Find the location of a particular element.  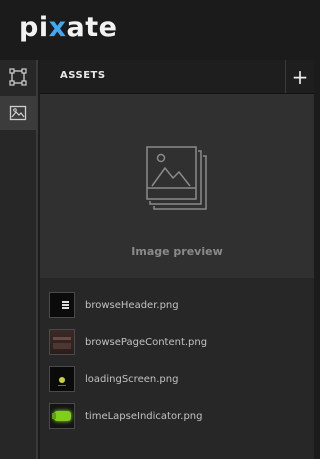

logo-text-x: x is located at coordinates (57, 27).